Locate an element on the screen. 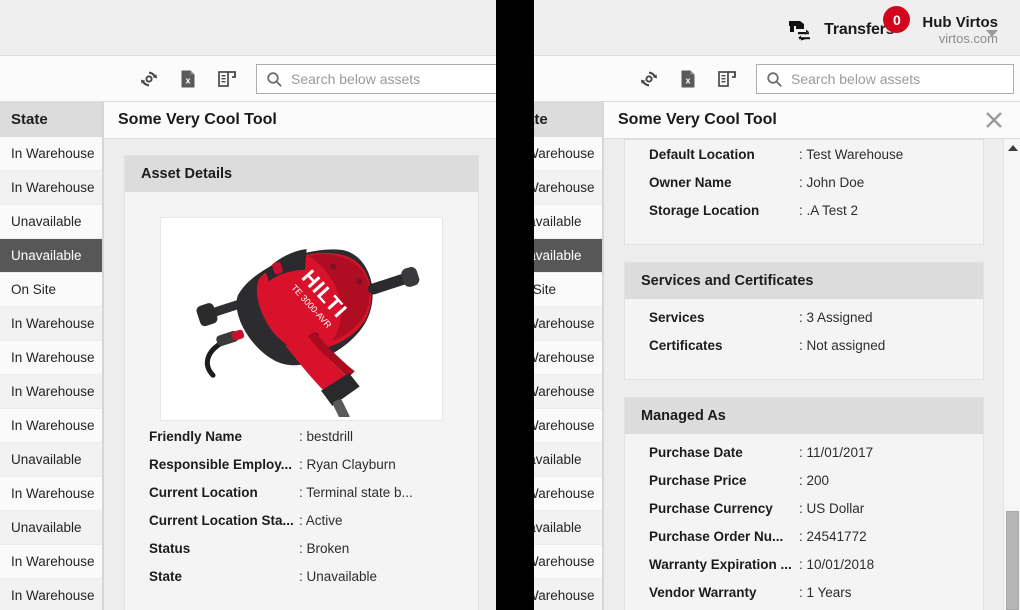  toolbar-icon-group: x is located at coordinates (688, 79).